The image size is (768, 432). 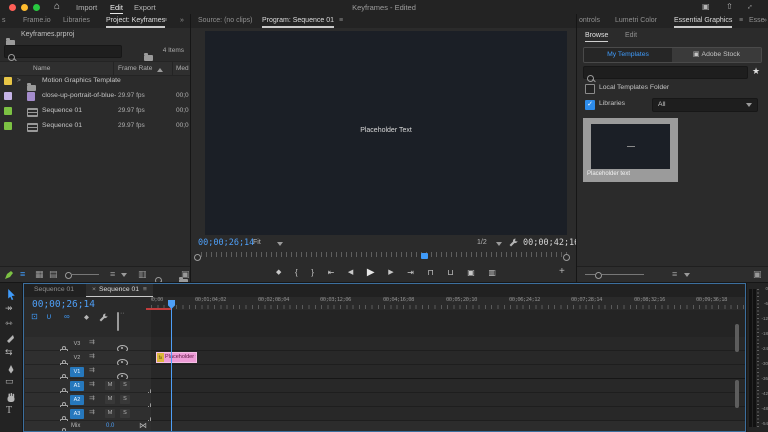 I want to click on eg-search-input, so click(x=665, y=74).